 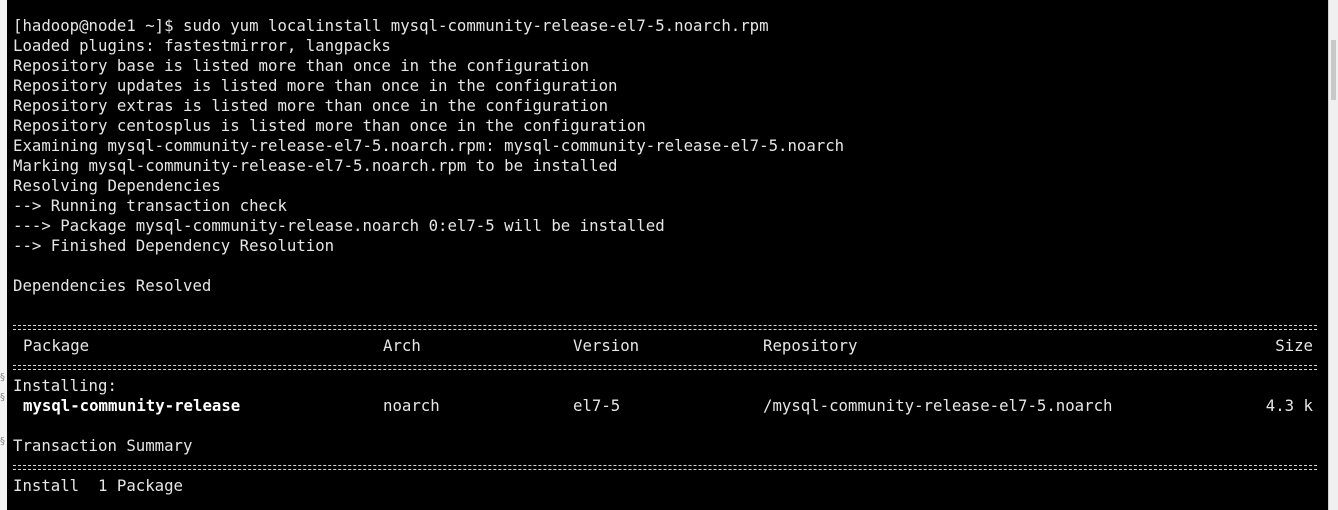 I want to click on output-line: --> Finished Dependency Resolution, so click(x=174, y=245).